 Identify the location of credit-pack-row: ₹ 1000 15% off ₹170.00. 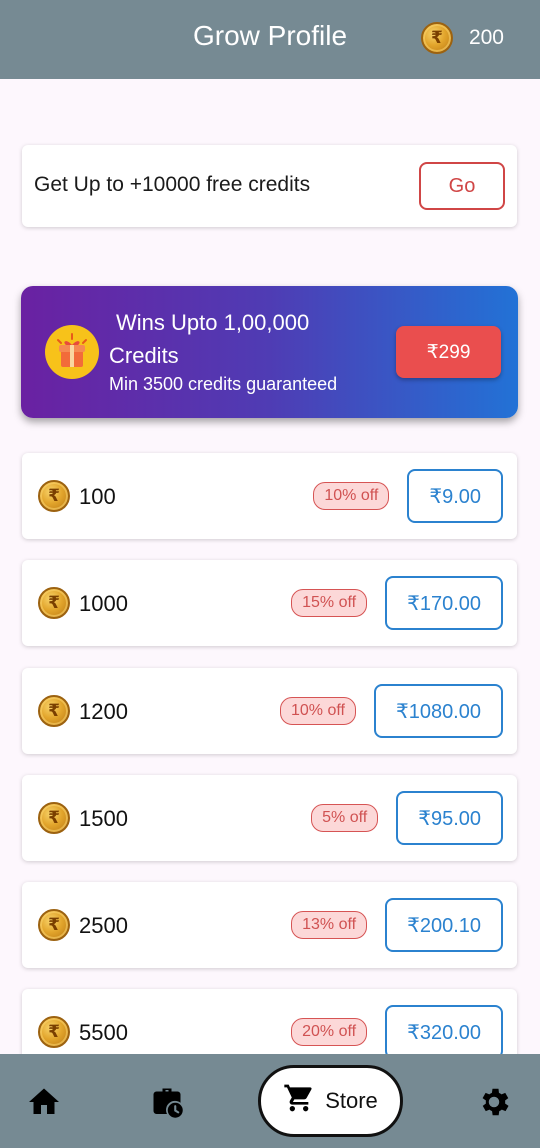
(269, 603).